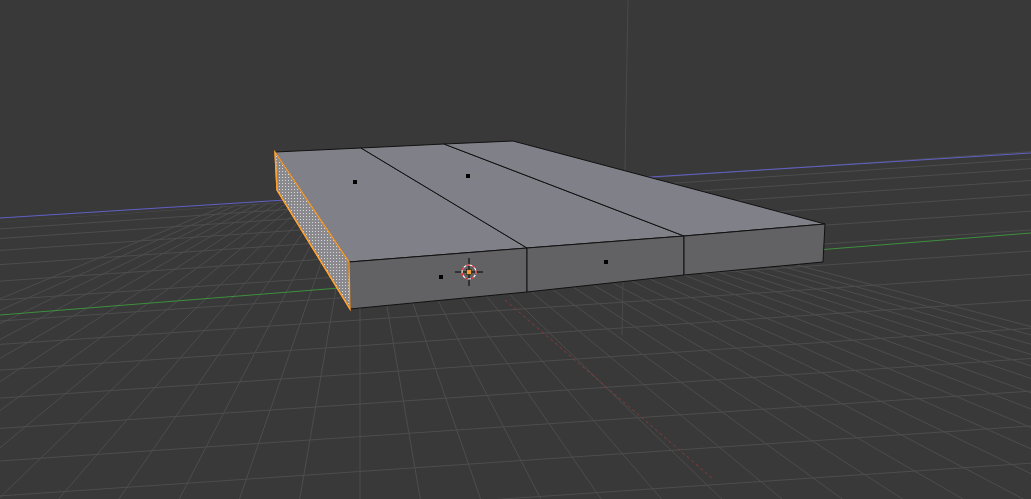 This screenshot has height=499, width=1031. Describe the element at coordinates (469, 272) in the screenshot. I see `3d-cursor-icon` at that location.